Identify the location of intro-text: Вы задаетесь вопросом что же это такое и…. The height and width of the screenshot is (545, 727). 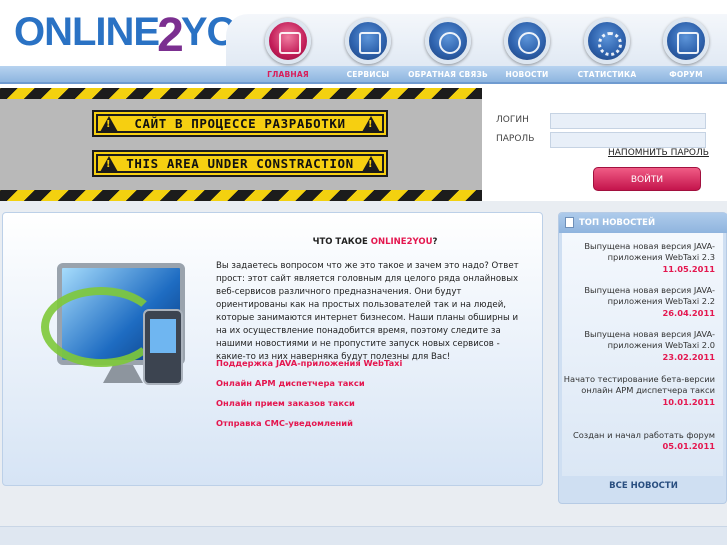
(367, 311).